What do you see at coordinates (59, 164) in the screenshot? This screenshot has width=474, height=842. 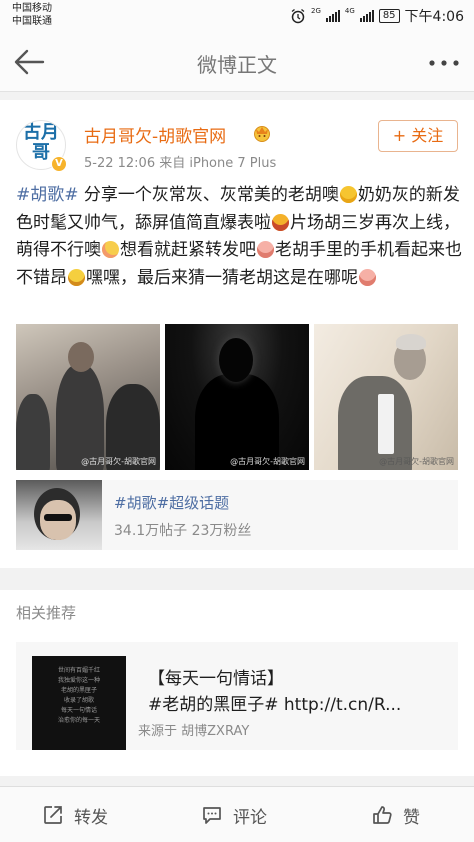 I see `verified-icon: V` at bounding box center [59, 164].